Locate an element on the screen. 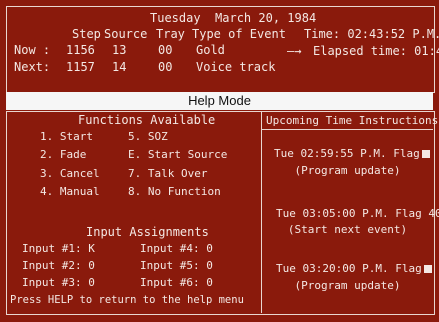  inputs-title: Input Assignments is located at coordinates (147, 232).